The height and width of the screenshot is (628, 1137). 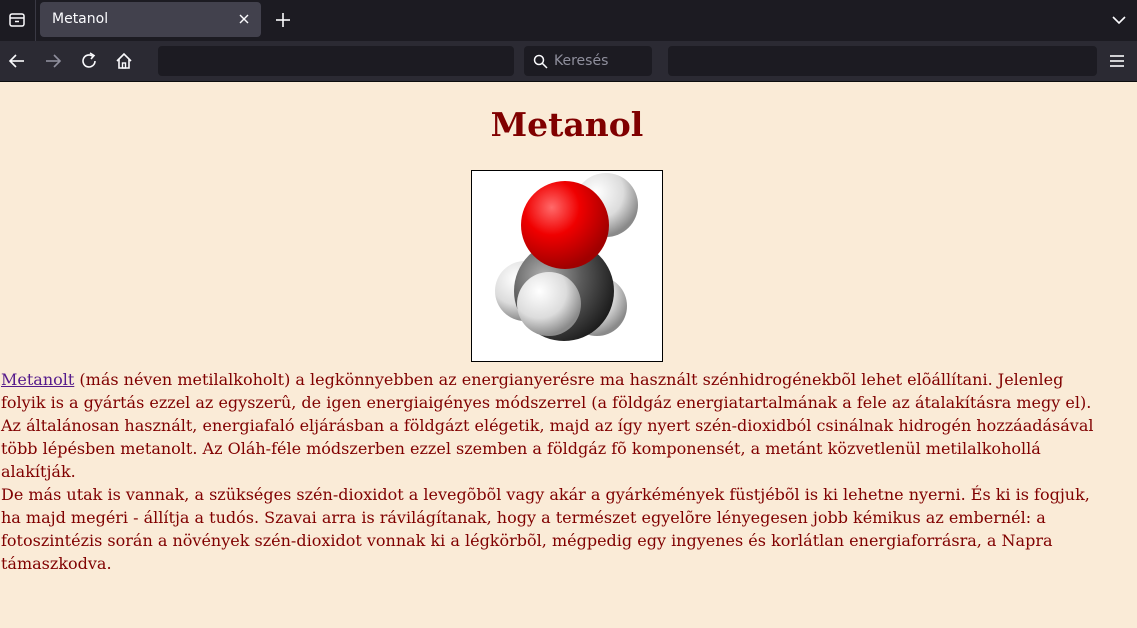 What do you see at coordinates (565, 225) in the screenshot?
I see `oxygen-atom` at bounding box center [565, 225].